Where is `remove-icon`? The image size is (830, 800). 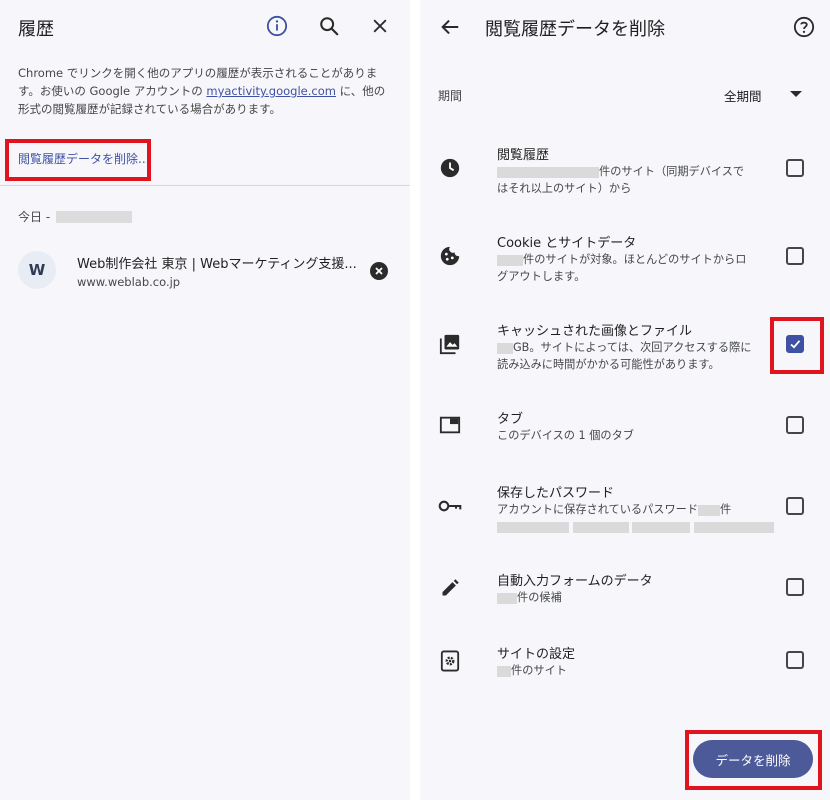
remove-icon is located at coordinates (379, 271).